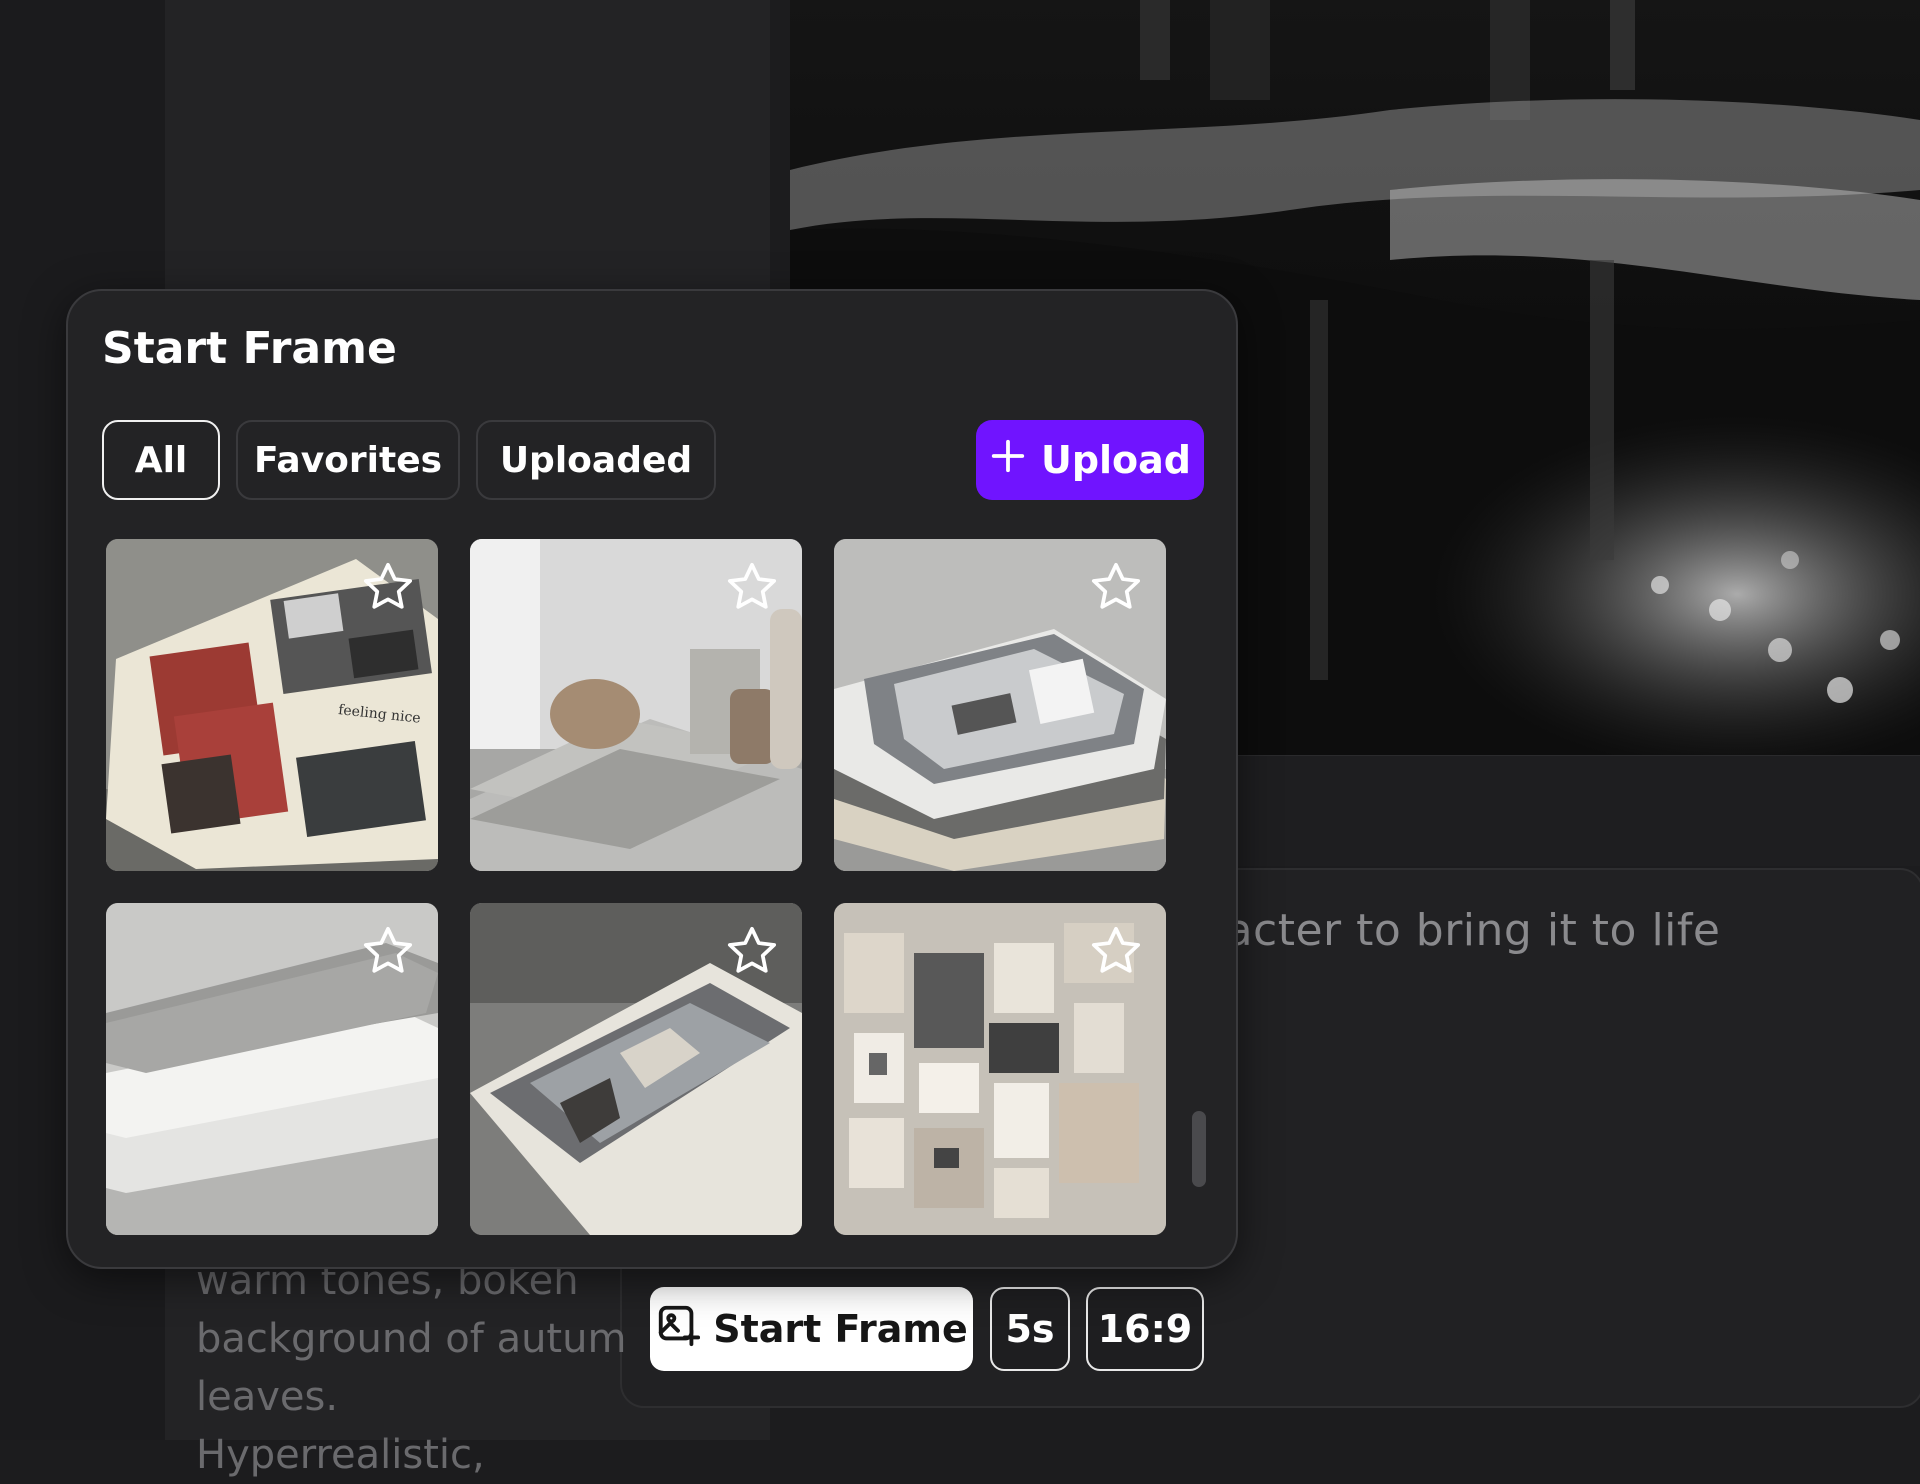  Describe the element at coordinates (249, 348) in the screenshot. I see `popup-title: Start Frame` at that location.